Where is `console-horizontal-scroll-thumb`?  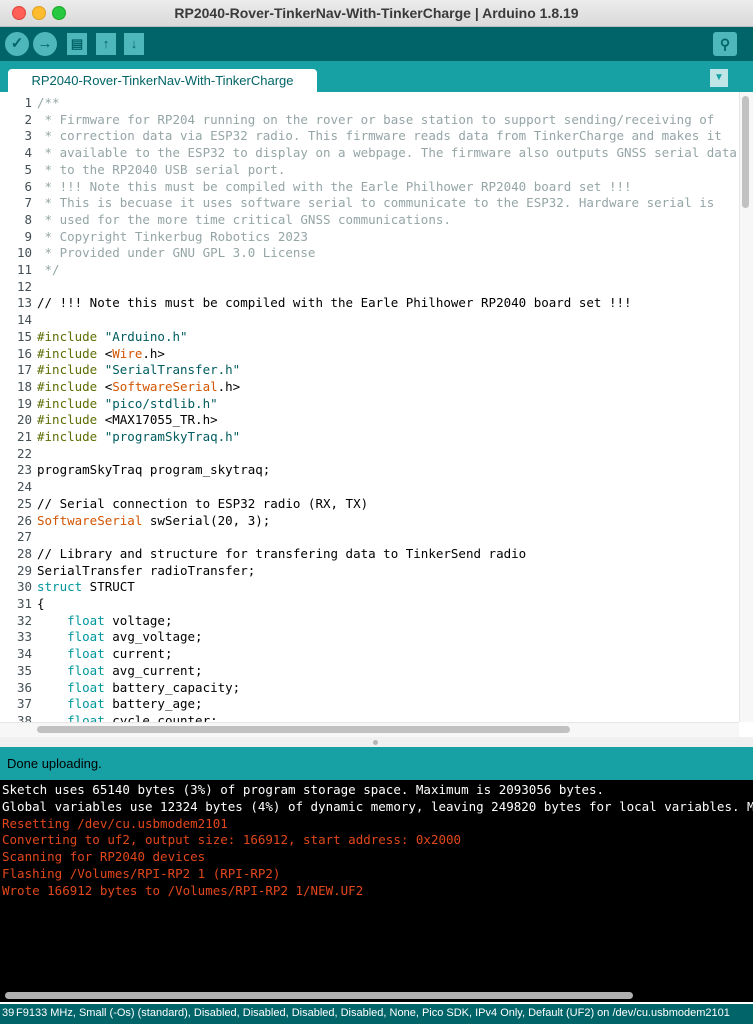 console-horizontal-scroll-thumb is located at coordinates (319, 995).